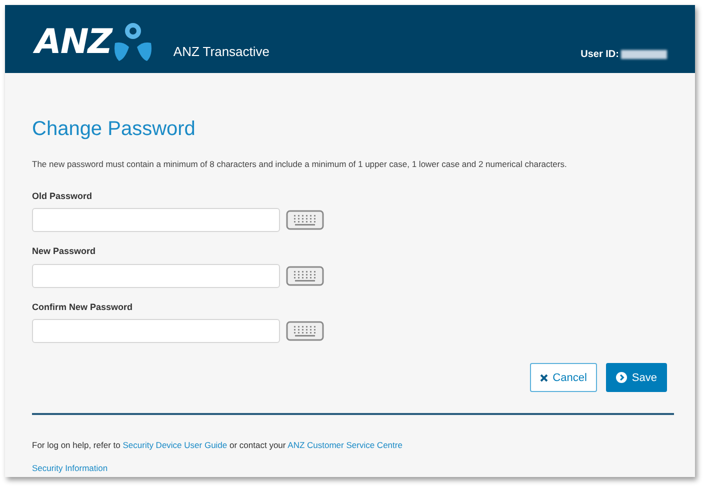 The height and width of the screenshot is (488, 707). I want to click on logo-icon, so click(133, 42).